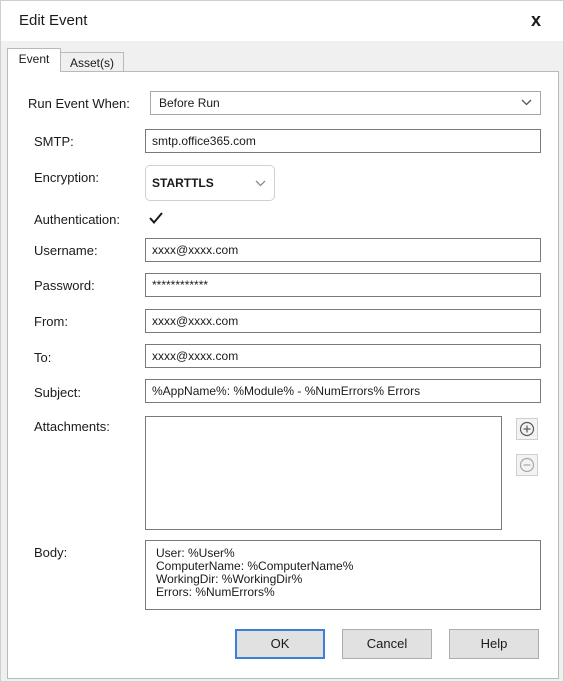  I want to click on add-attachment-button, so click(527, 429).